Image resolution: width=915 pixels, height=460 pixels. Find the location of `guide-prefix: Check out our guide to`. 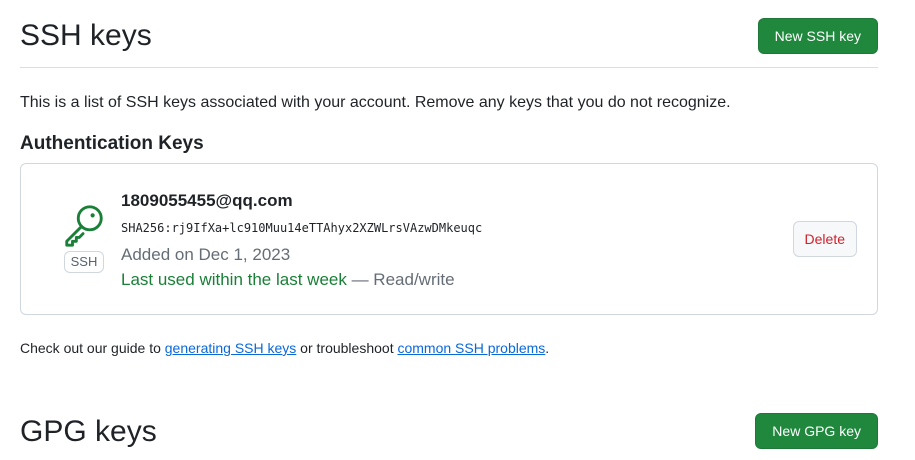

guide-prefix: Check out our guide to is located at coordinates (92, 348).